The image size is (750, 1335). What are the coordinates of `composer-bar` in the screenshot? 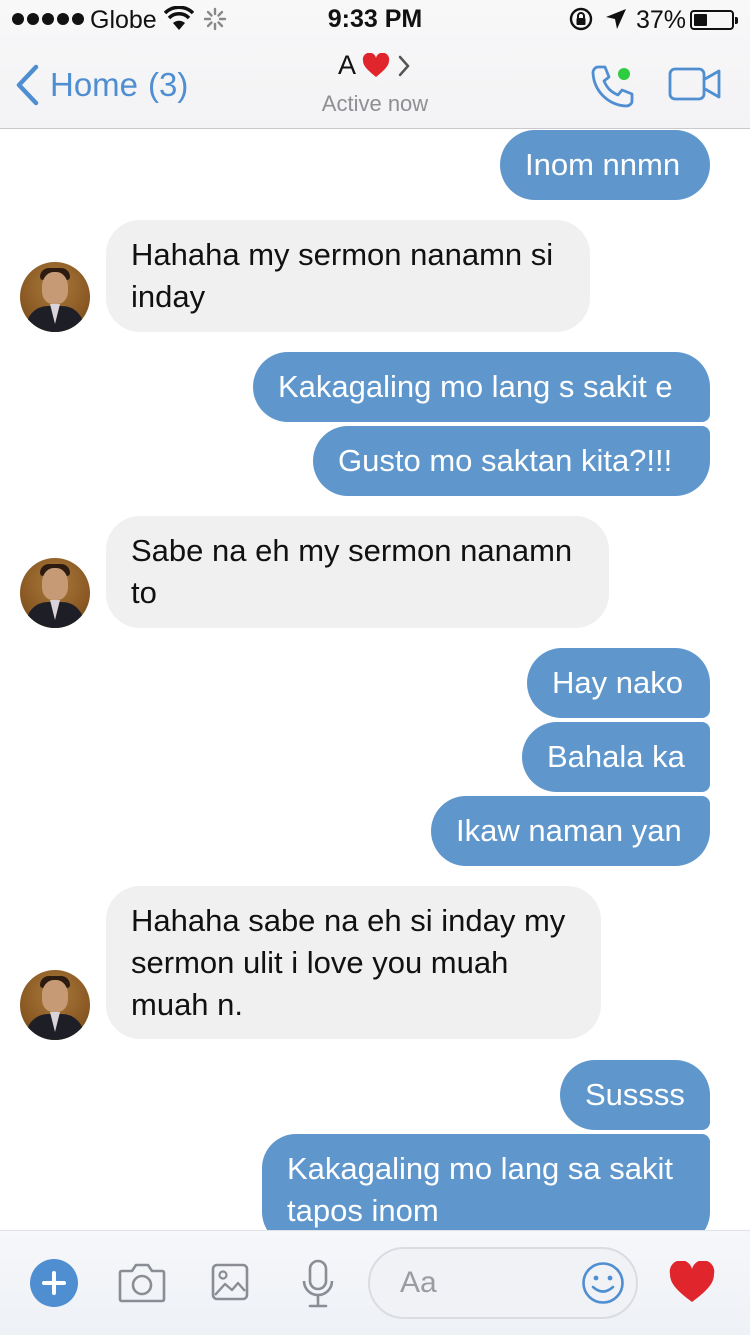 It's located at (375, 1282).